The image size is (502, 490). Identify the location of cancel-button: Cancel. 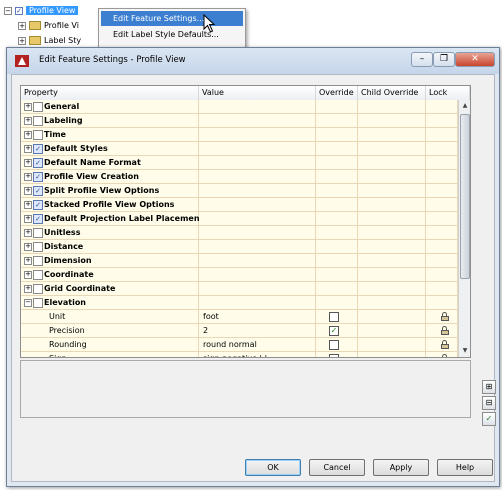
(337, 467).